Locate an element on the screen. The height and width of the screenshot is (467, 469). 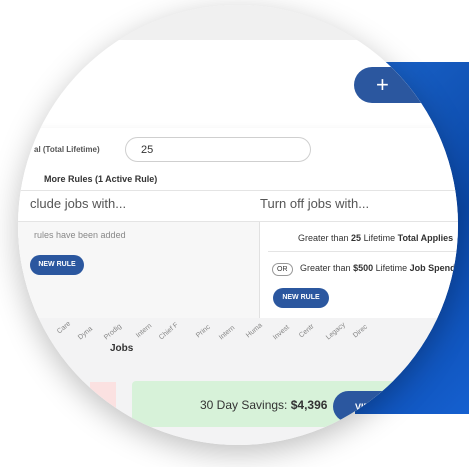
chart-axis-title: Jobs is located at coordinates (122, 348).